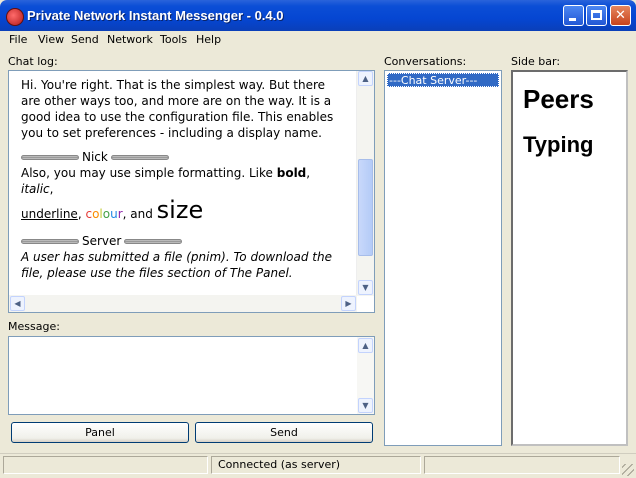  I want to click on send-button: Send, so click(284, 432).